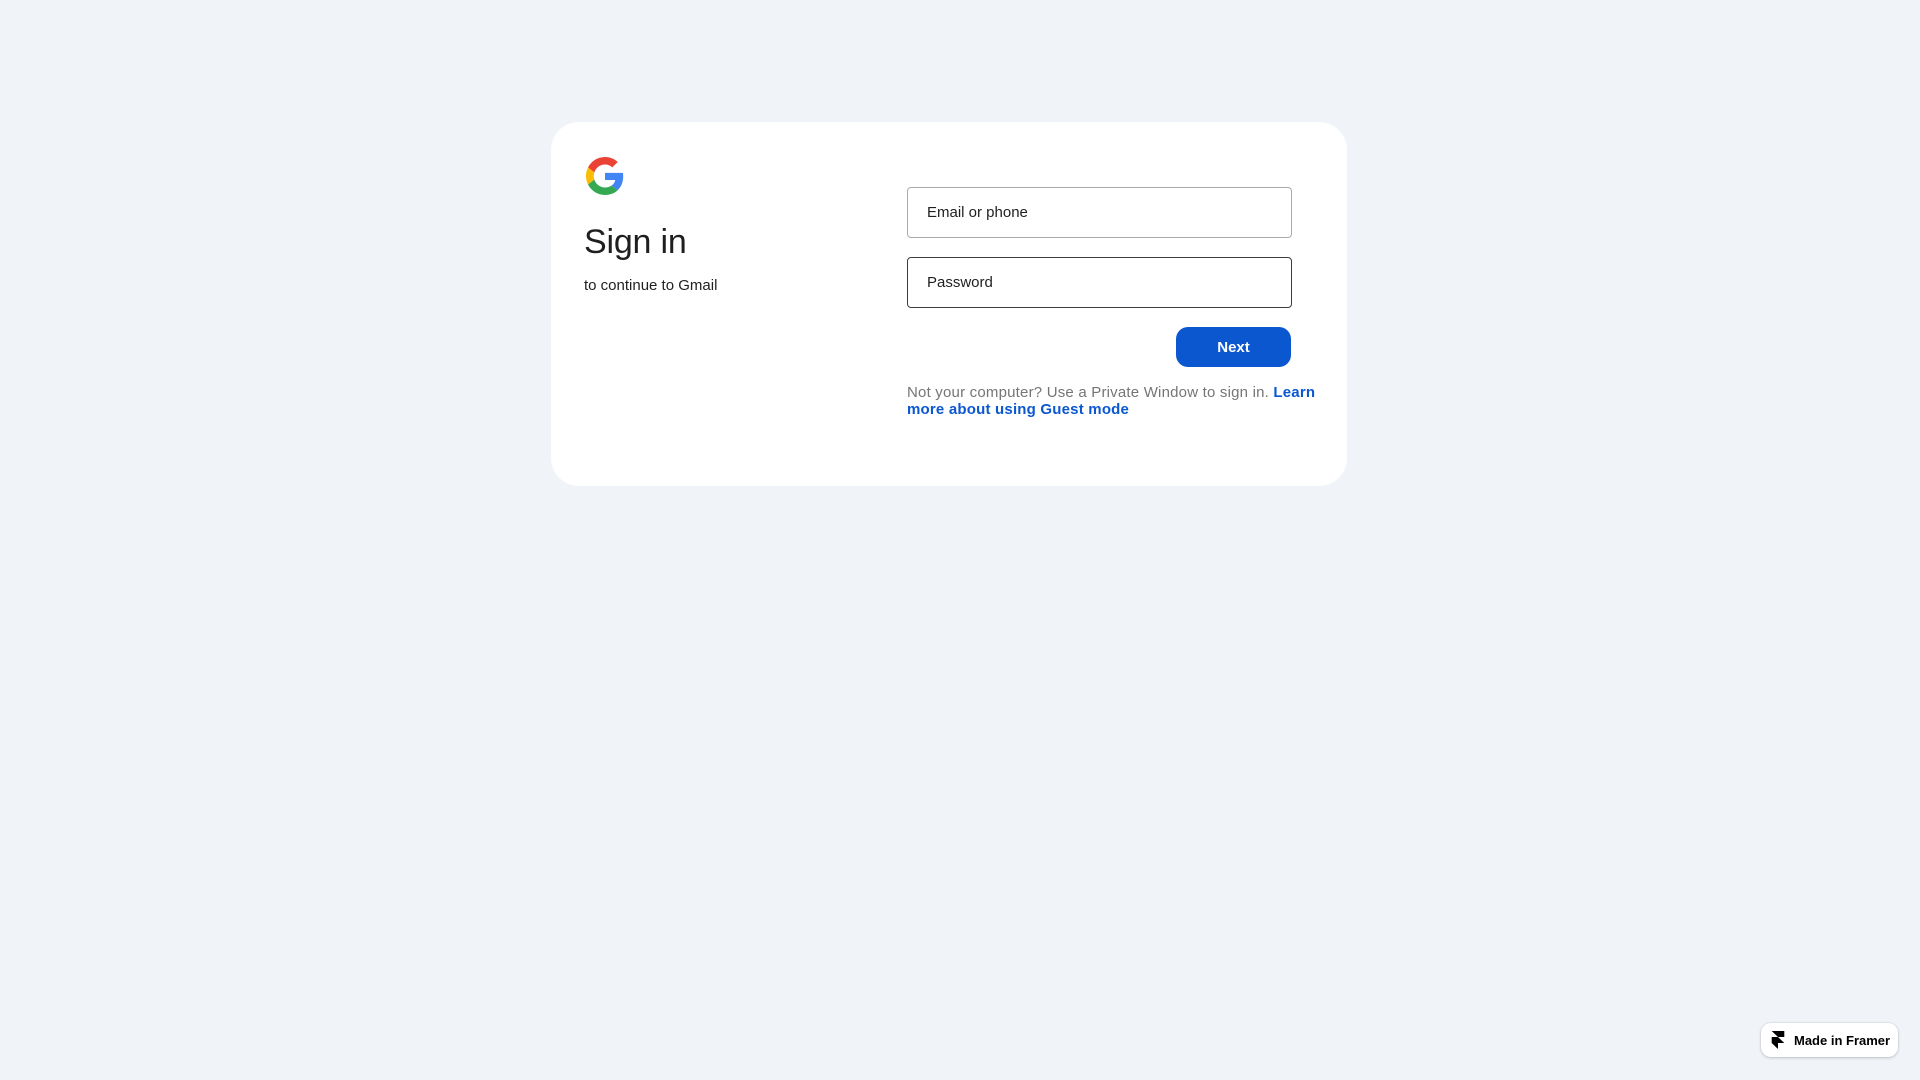  What do you see at coordinates (605, 176) in the screenshot?
I see `google-g-icon` at bounding box center [605, 176].